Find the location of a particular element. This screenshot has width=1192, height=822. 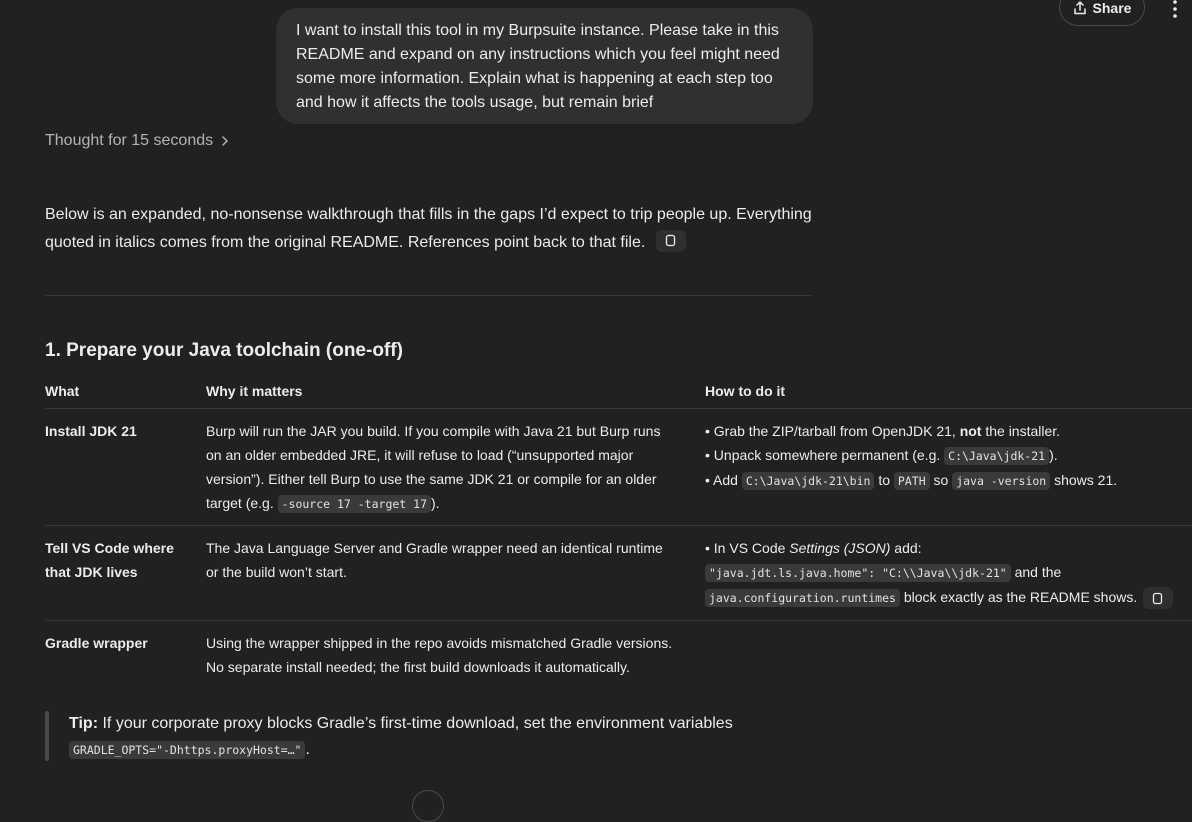

code-snippet: C:\Java\jdk-21 is located at coordinates (997, 456).